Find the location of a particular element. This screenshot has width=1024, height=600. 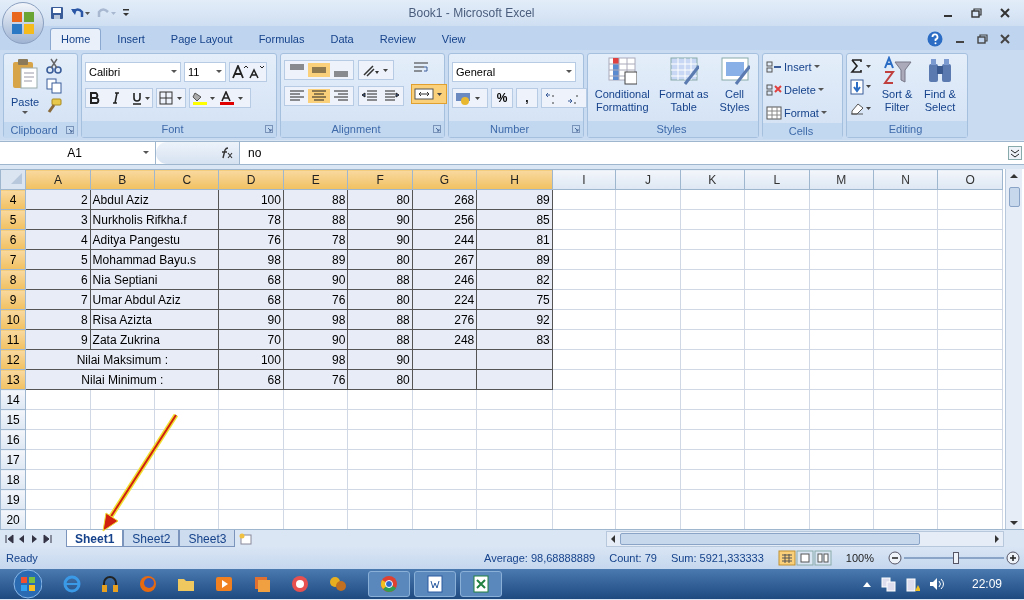

row-header: 16 is located at coordinates (13, 439).